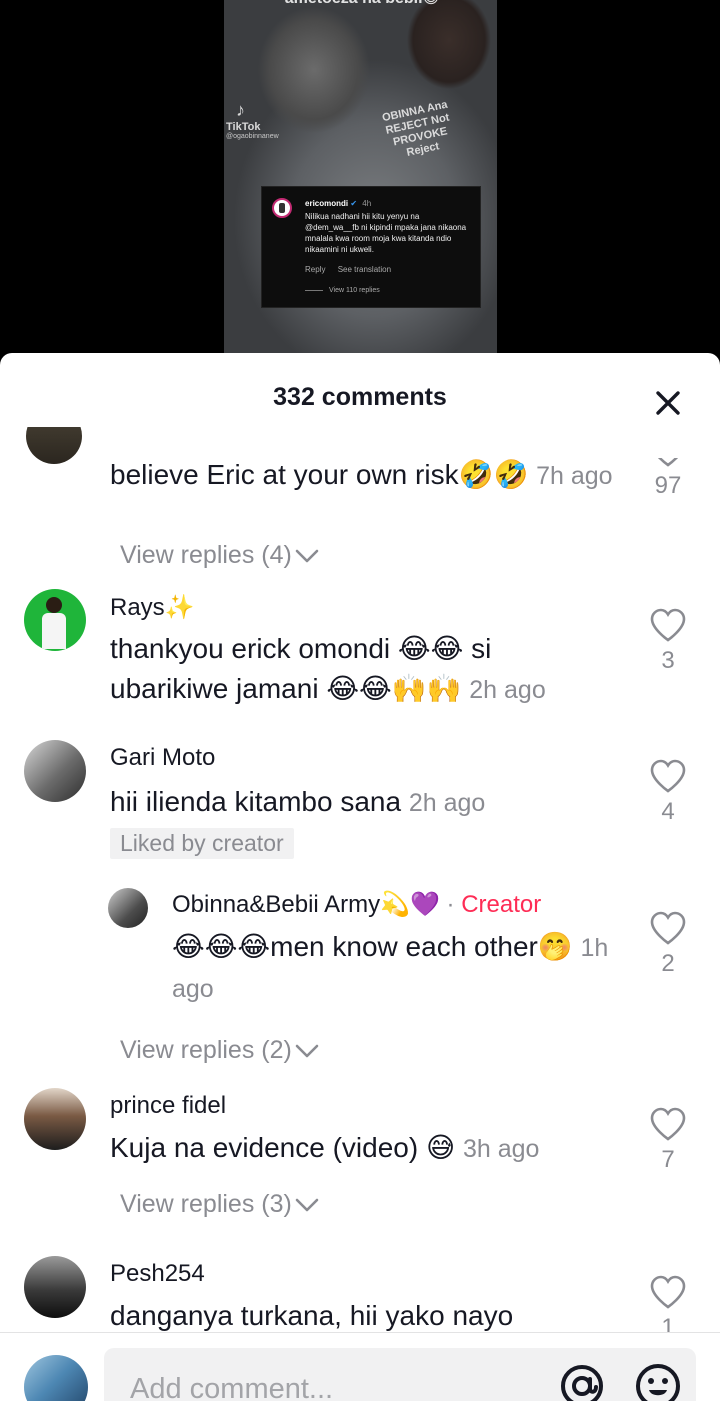 The height and width of the screenshot is (1401, 720). Describe the element at coordinates (582, 1381) in the screenshot. I see `at-icon` at that location.